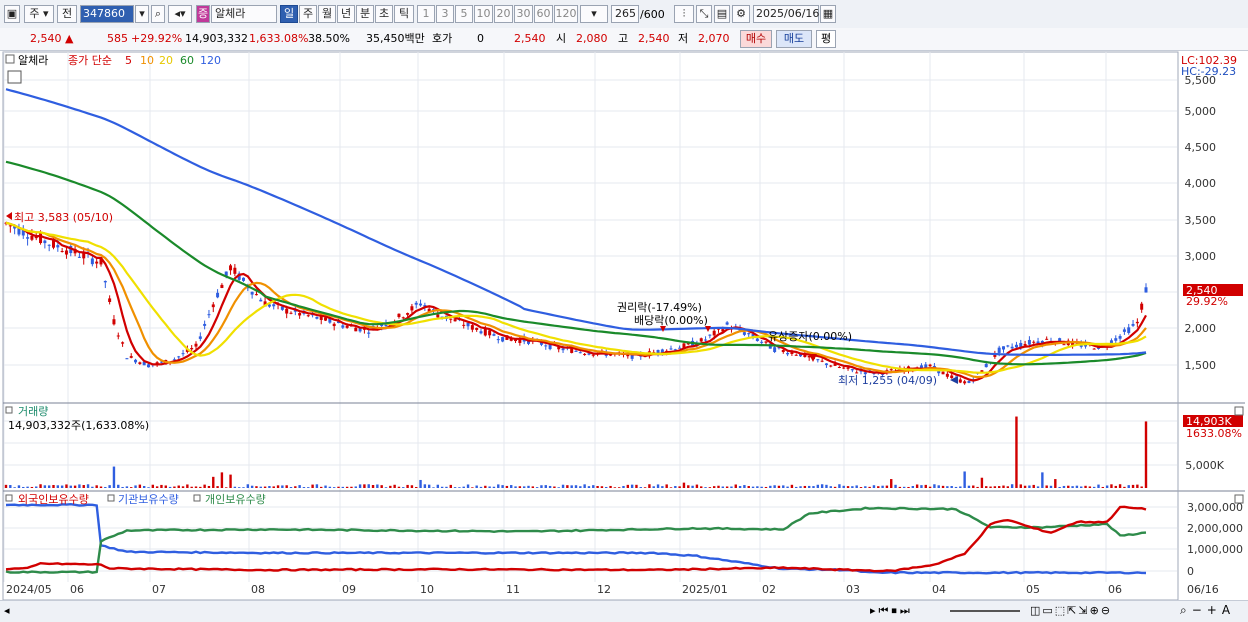  Describe the element at coordinates (158, 14) in the screenshot. I see `search-icon: ⌕` at that location.